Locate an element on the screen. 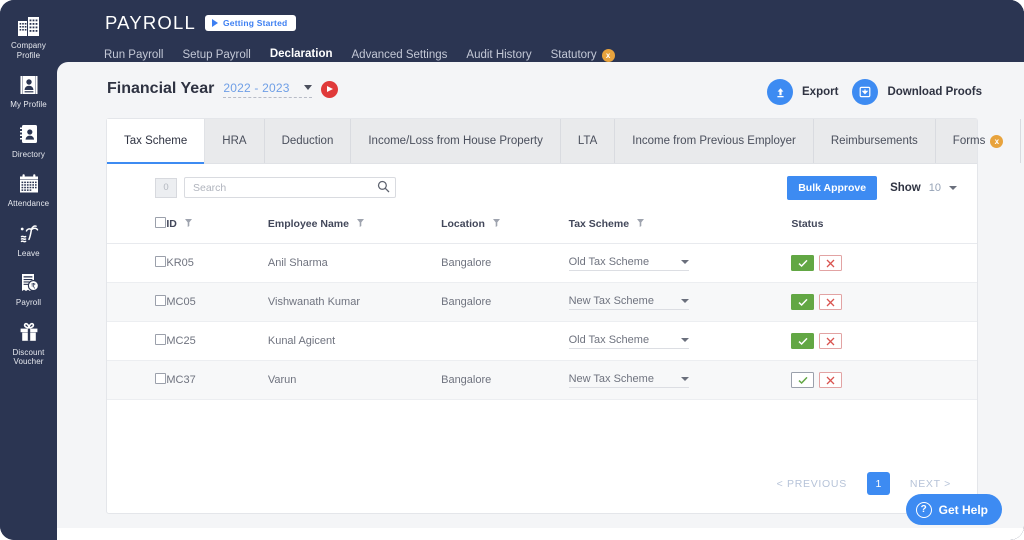 Image resolution: width=1024 pixels, height=540 pixels. question-mark-icon: ? is located at coordinates (923, 509).